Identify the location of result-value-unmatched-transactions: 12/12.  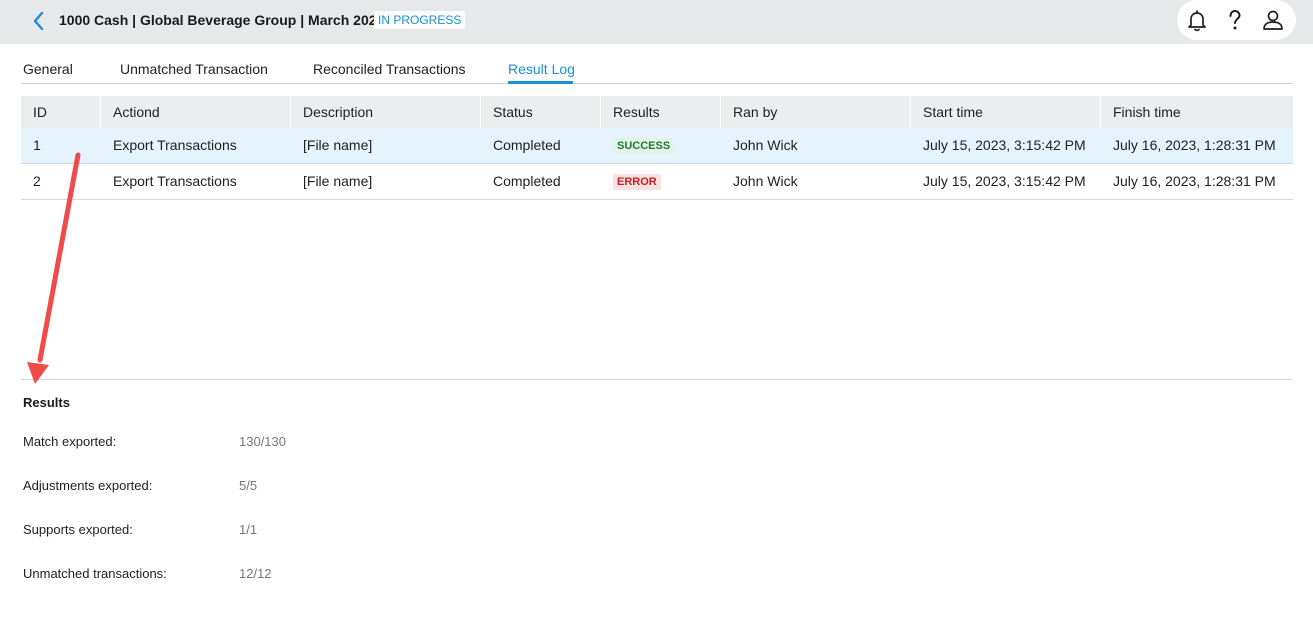
(255, 573).